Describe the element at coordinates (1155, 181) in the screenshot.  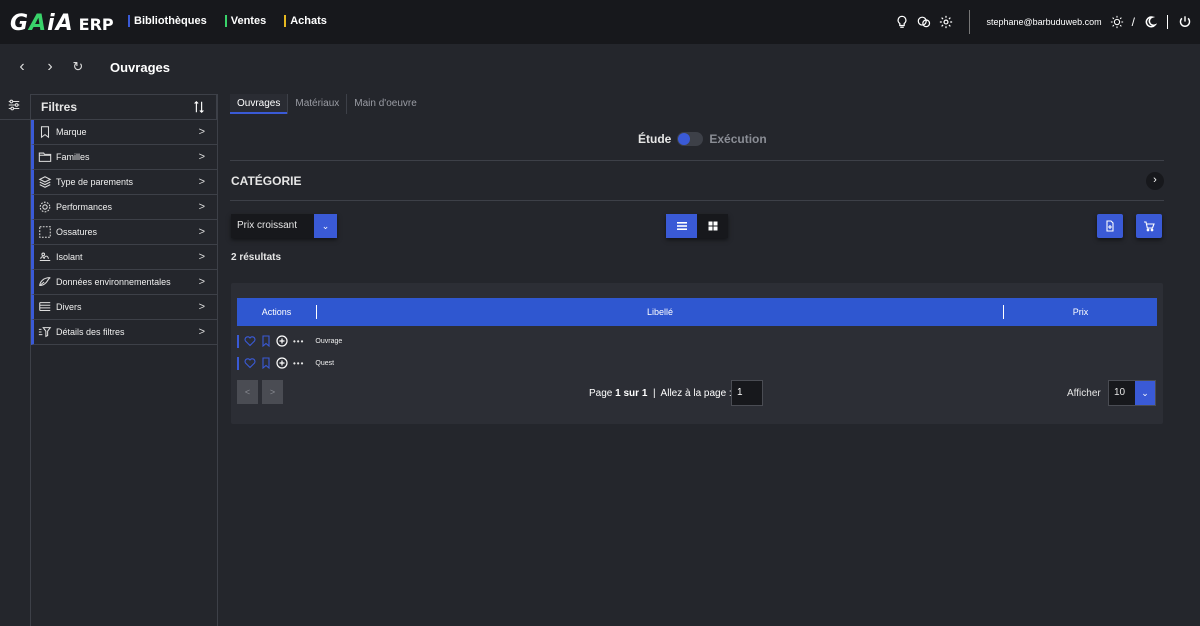
I see `category-expand-button: ›` at that location.